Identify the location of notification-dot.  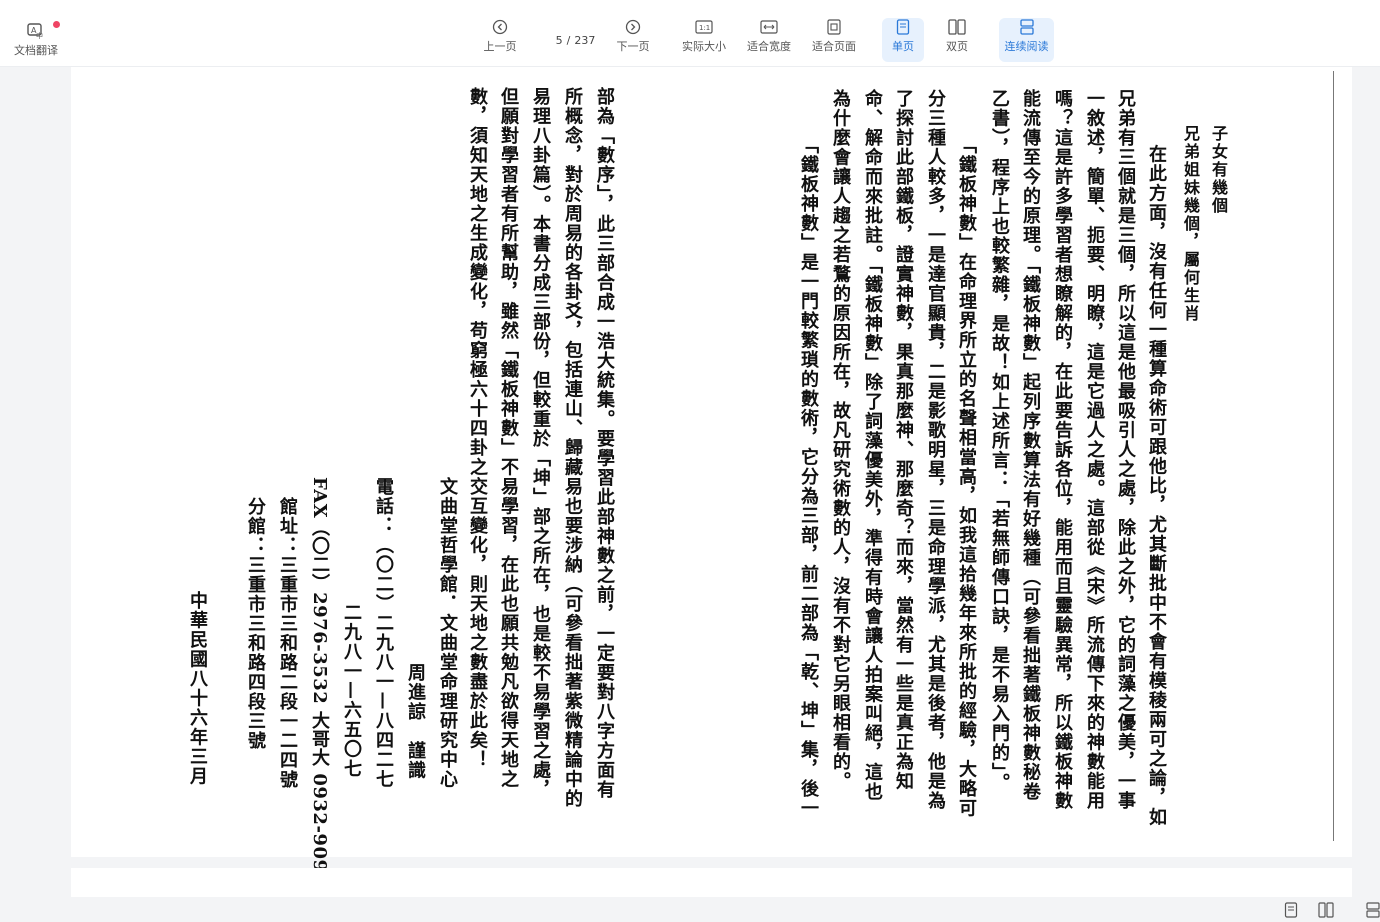
(56, 24).